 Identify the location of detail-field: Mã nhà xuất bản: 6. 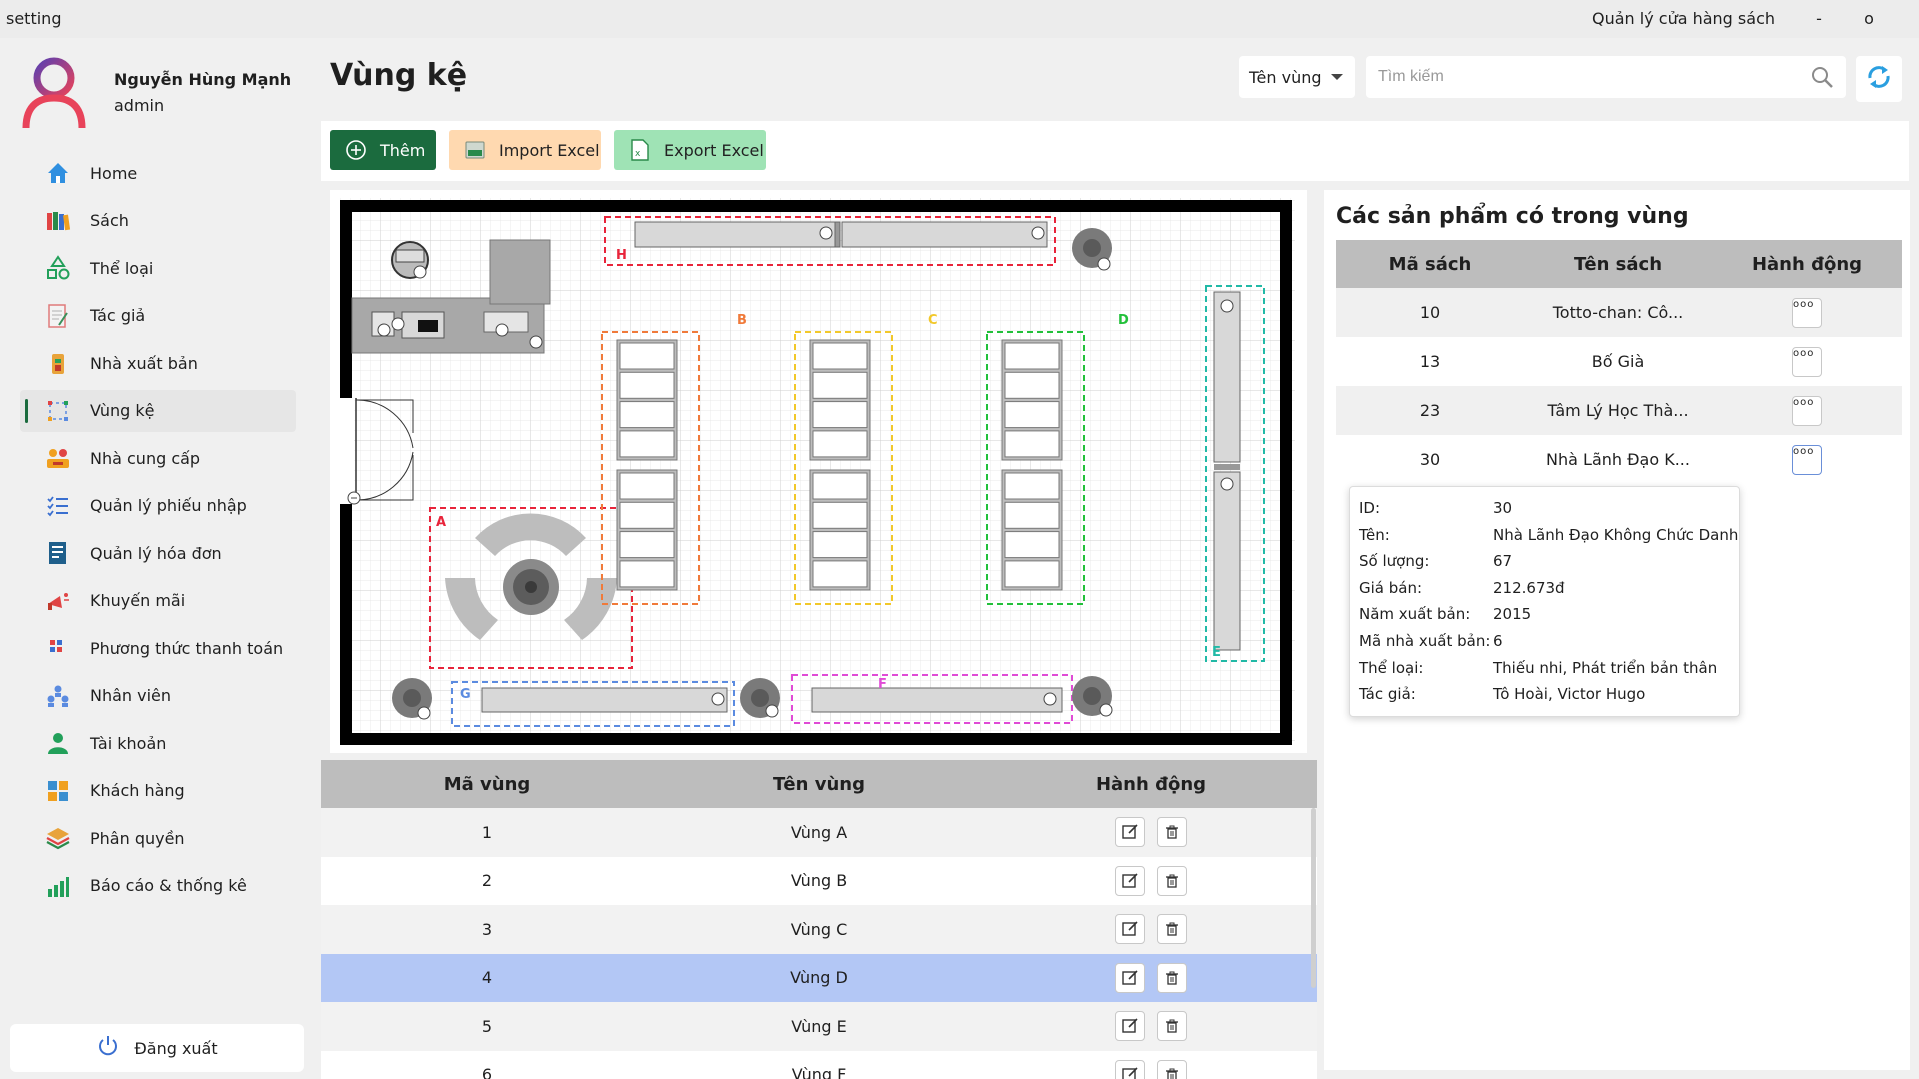
(1431, 642).